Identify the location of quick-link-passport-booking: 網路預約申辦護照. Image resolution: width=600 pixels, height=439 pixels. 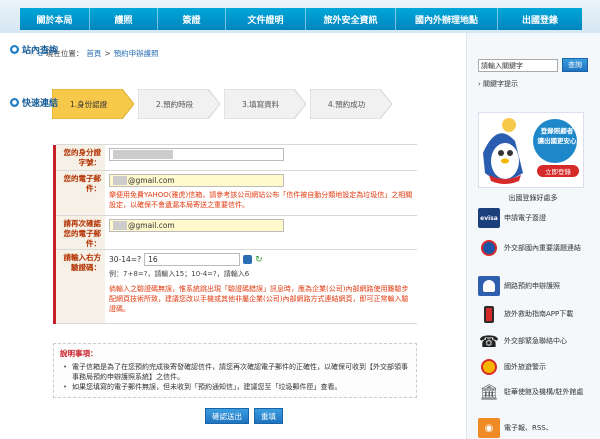
(531, 286).